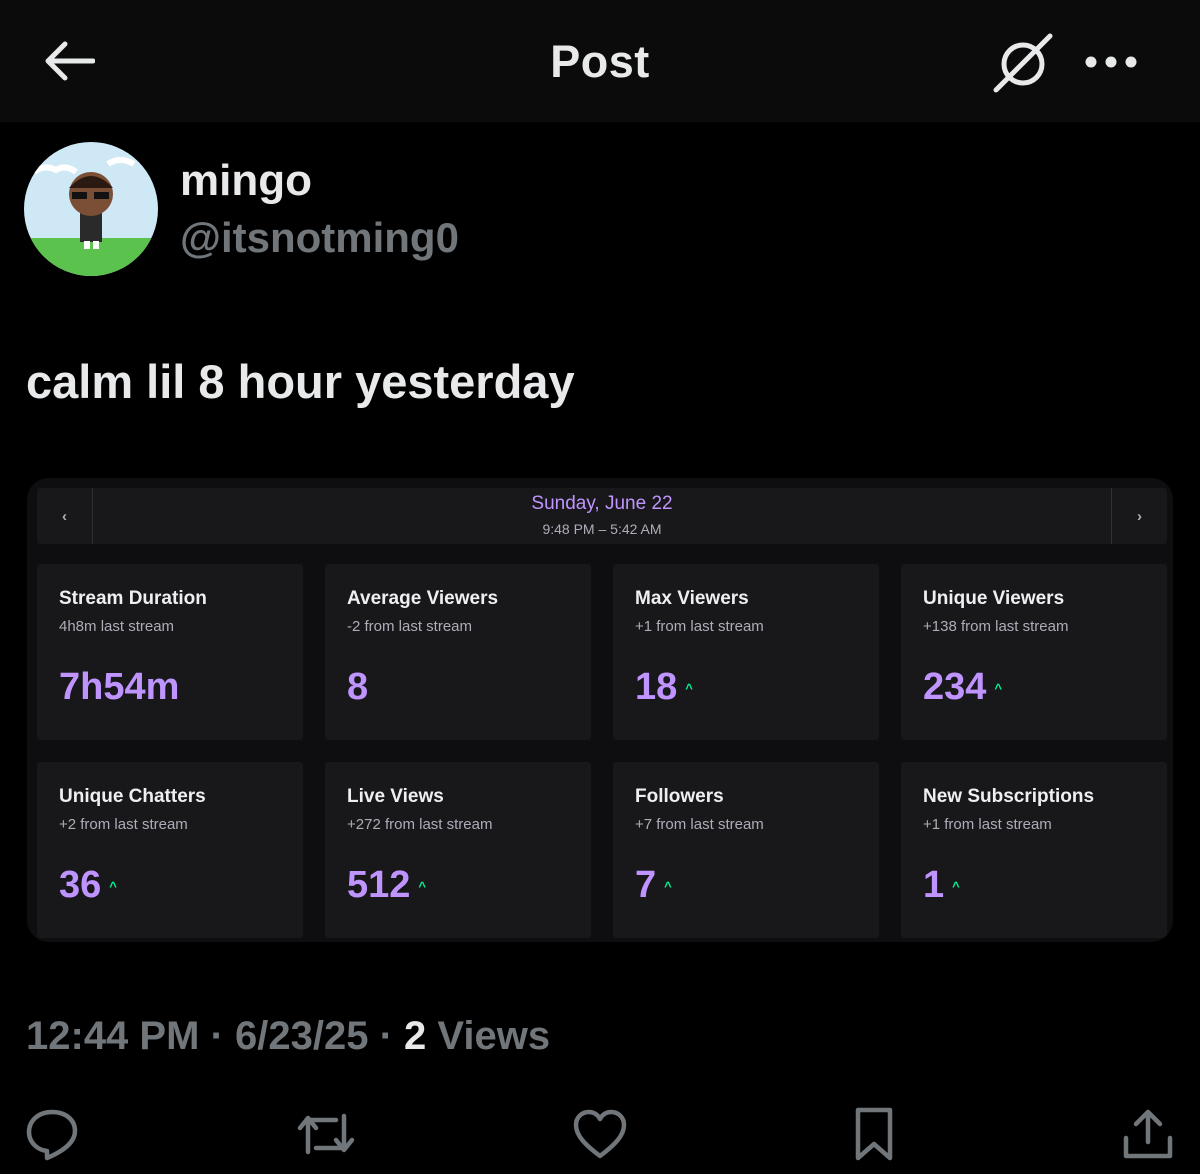  Describe the element at coordinates (1034, 850) in the screenshot. I see `stat-card: New Subscriptions +1 from last stream 1 ^` at that location.